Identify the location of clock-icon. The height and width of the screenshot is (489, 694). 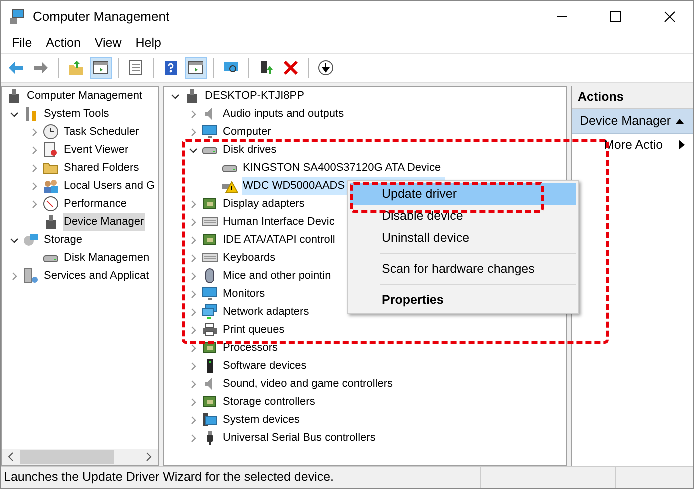
(51, 132).